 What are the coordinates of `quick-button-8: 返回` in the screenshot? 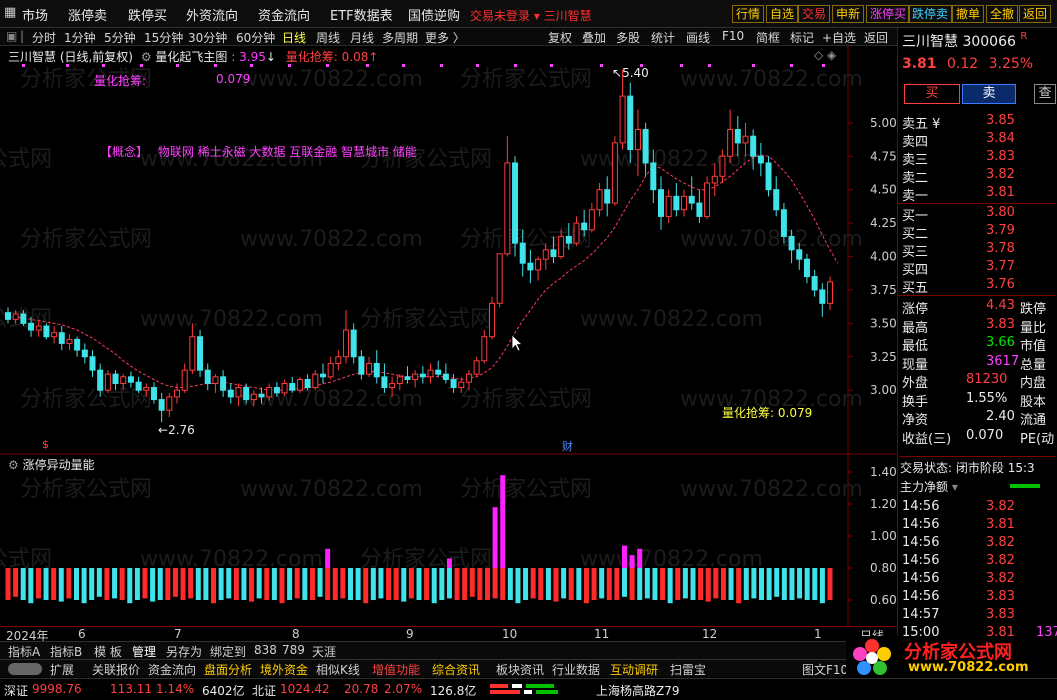 It's located at (1035, 14).